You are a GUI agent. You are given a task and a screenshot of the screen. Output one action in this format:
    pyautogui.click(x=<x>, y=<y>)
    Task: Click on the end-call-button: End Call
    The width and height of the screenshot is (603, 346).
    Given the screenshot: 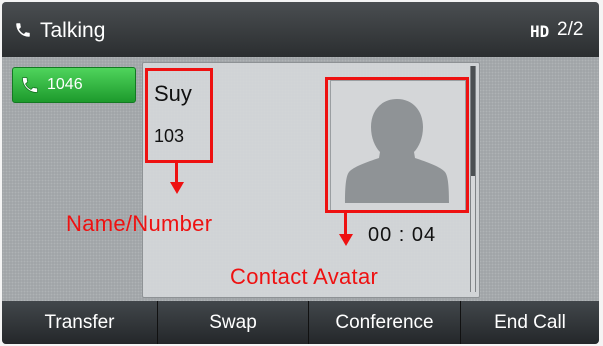 What is the action you would take?
    pyautogui.click(x=530, y=322)
    